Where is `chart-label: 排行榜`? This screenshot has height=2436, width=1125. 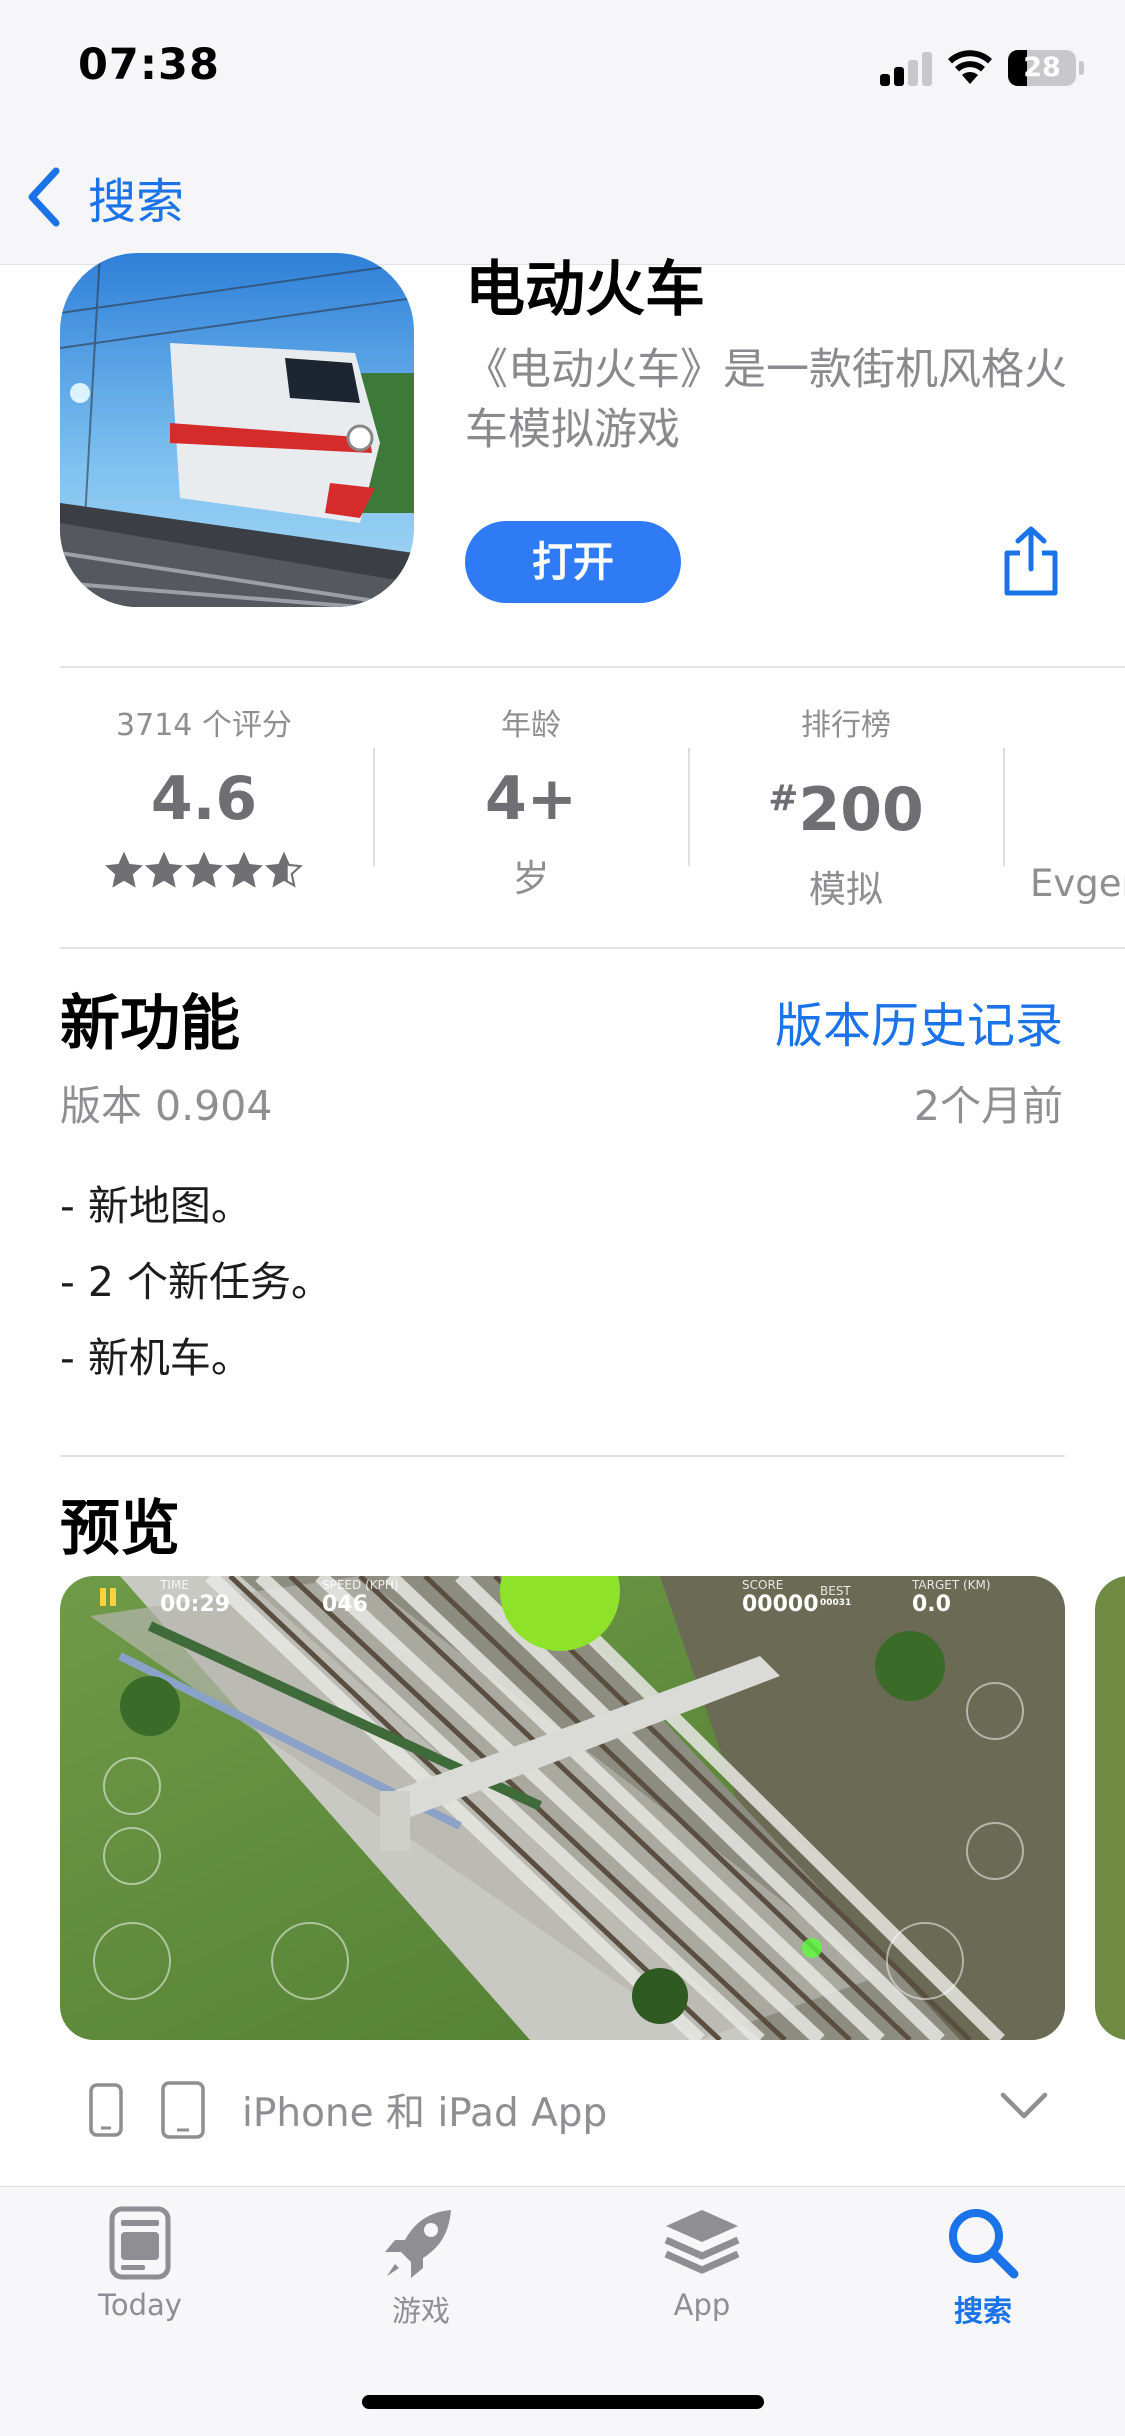
chart-label: 排行榜 is located at coordinates (846, 725).